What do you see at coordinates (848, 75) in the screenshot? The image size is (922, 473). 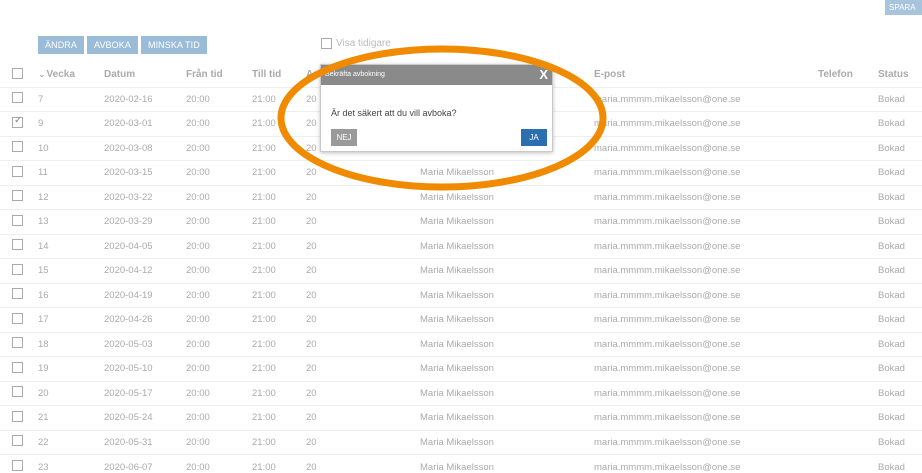 I see `col-telefon: Telefon` at bounding box center [848, 75].